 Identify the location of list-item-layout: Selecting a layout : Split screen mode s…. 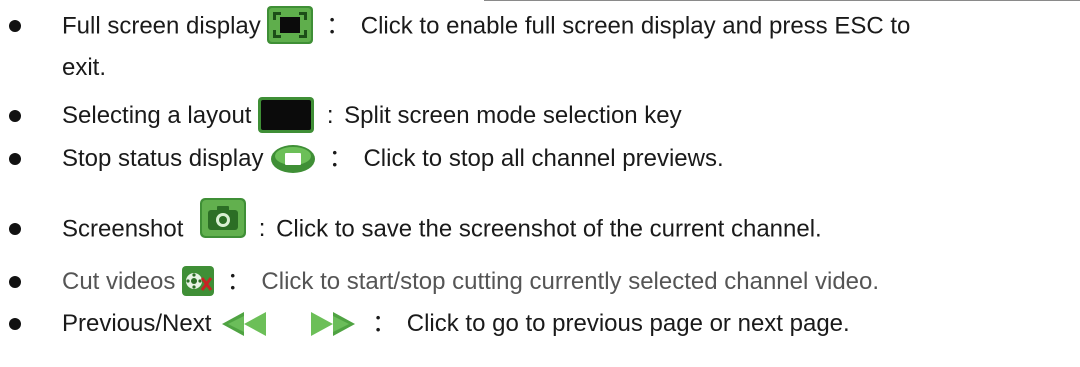
(540, 115).